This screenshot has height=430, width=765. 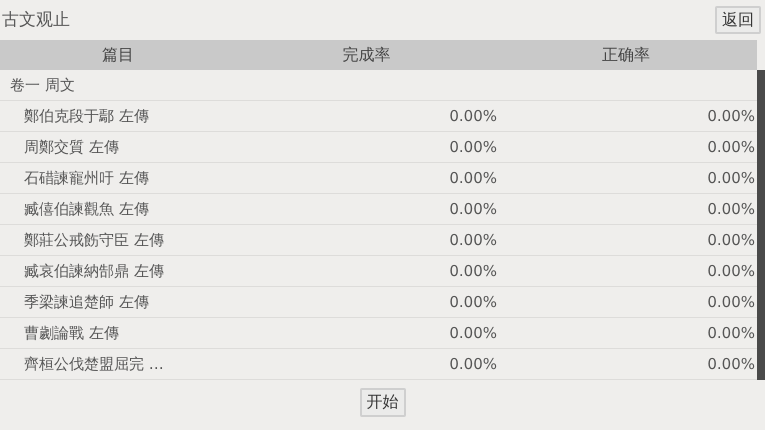 I want to click on app-title: 古文观止, so click(x=35, y=20).